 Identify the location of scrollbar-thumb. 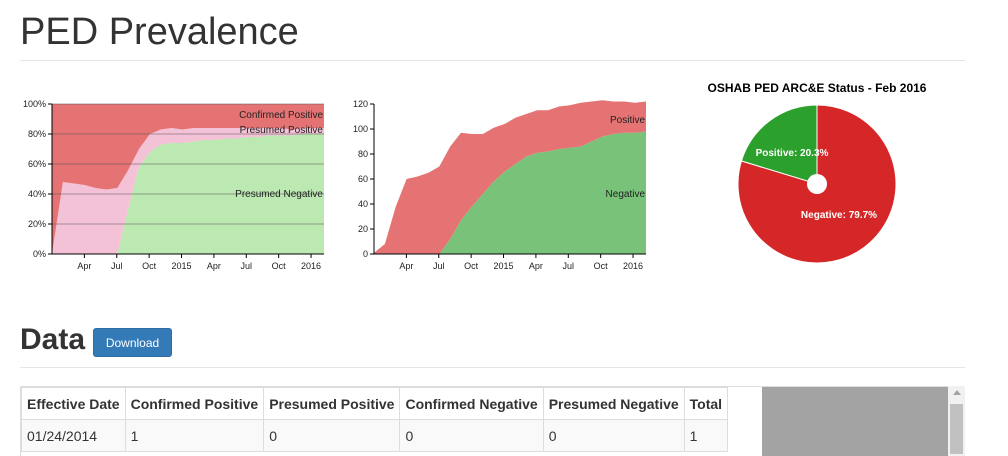
(956, 429).